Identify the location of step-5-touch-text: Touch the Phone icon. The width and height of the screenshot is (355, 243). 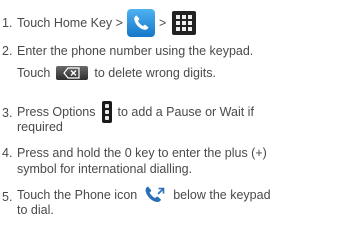
(77, 195).